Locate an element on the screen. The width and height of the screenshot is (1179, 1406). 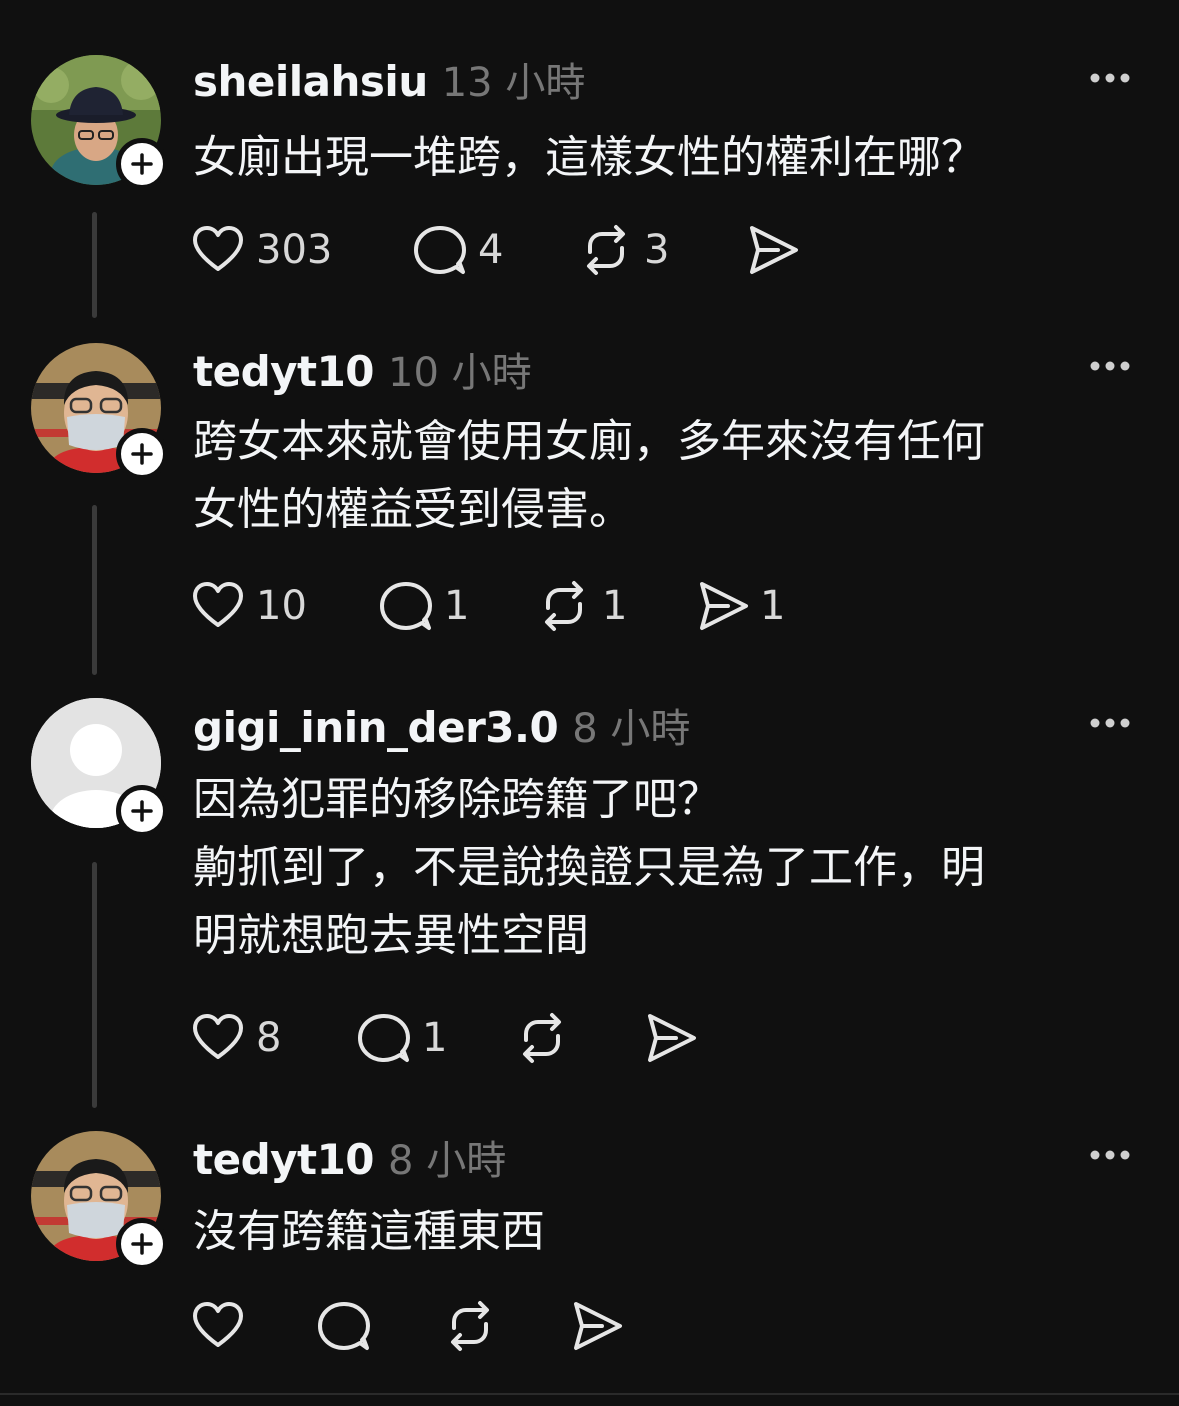
username: gigi_inin_der3.0 is located at coordinates (376, 727).